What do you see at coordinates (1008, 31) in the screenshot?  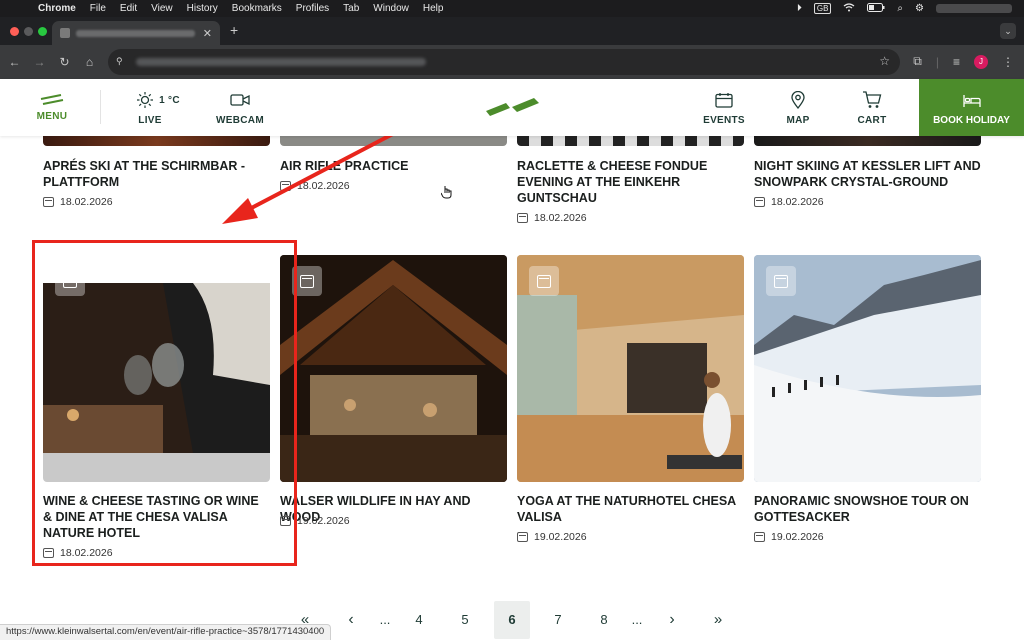 I see `tab-search-icon: ⌄` at bounding box center [1008, 31].